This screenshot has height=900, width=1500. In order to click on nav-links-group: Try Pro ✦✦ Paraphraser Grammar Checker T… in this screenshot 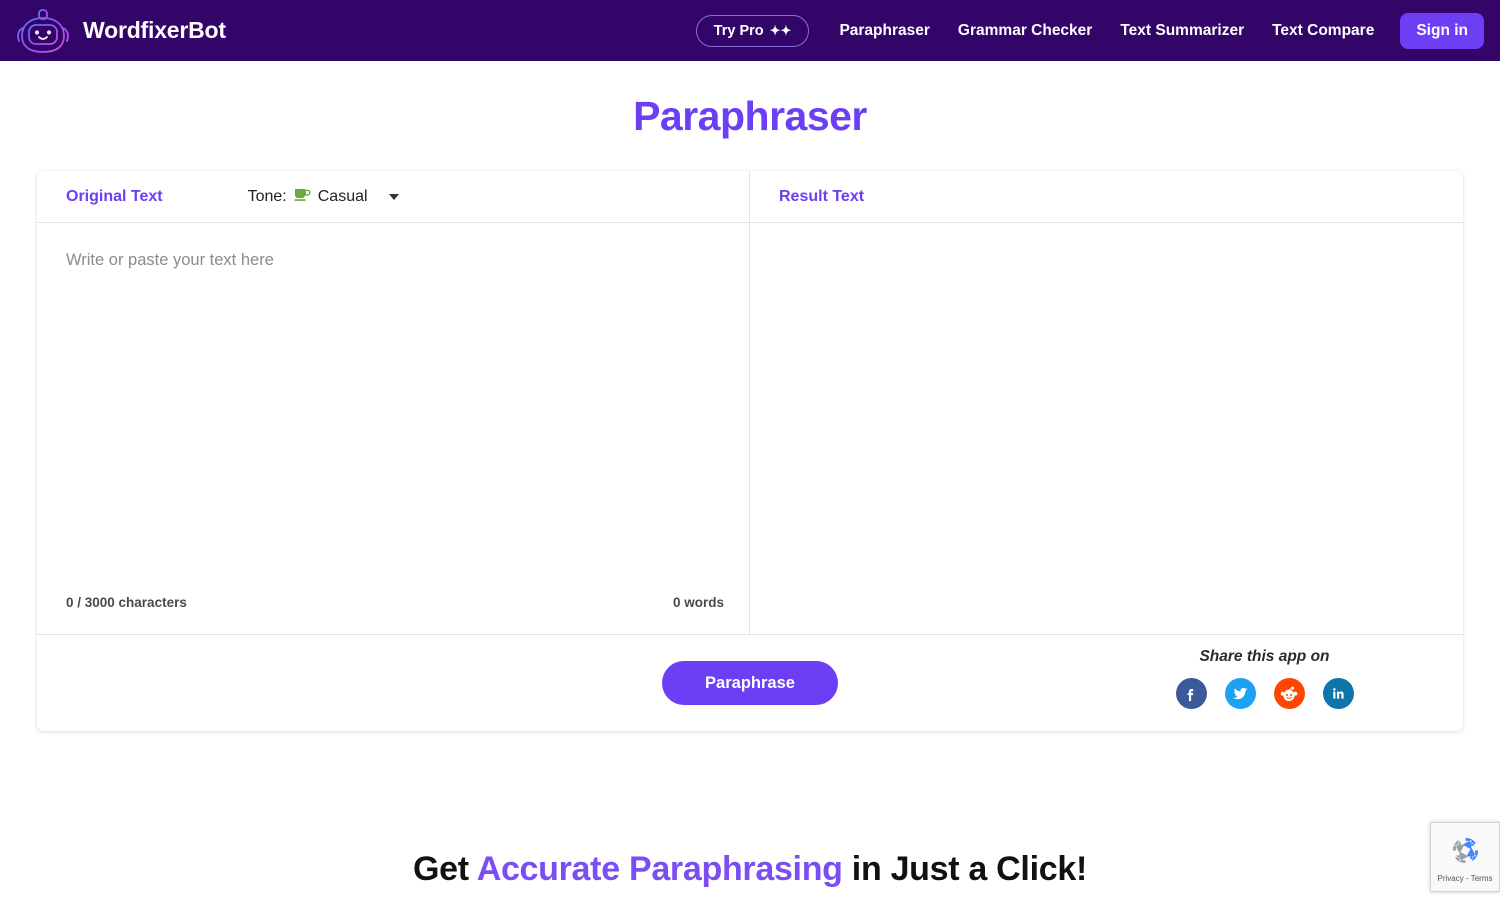, I will do `click(1089, 30)`.